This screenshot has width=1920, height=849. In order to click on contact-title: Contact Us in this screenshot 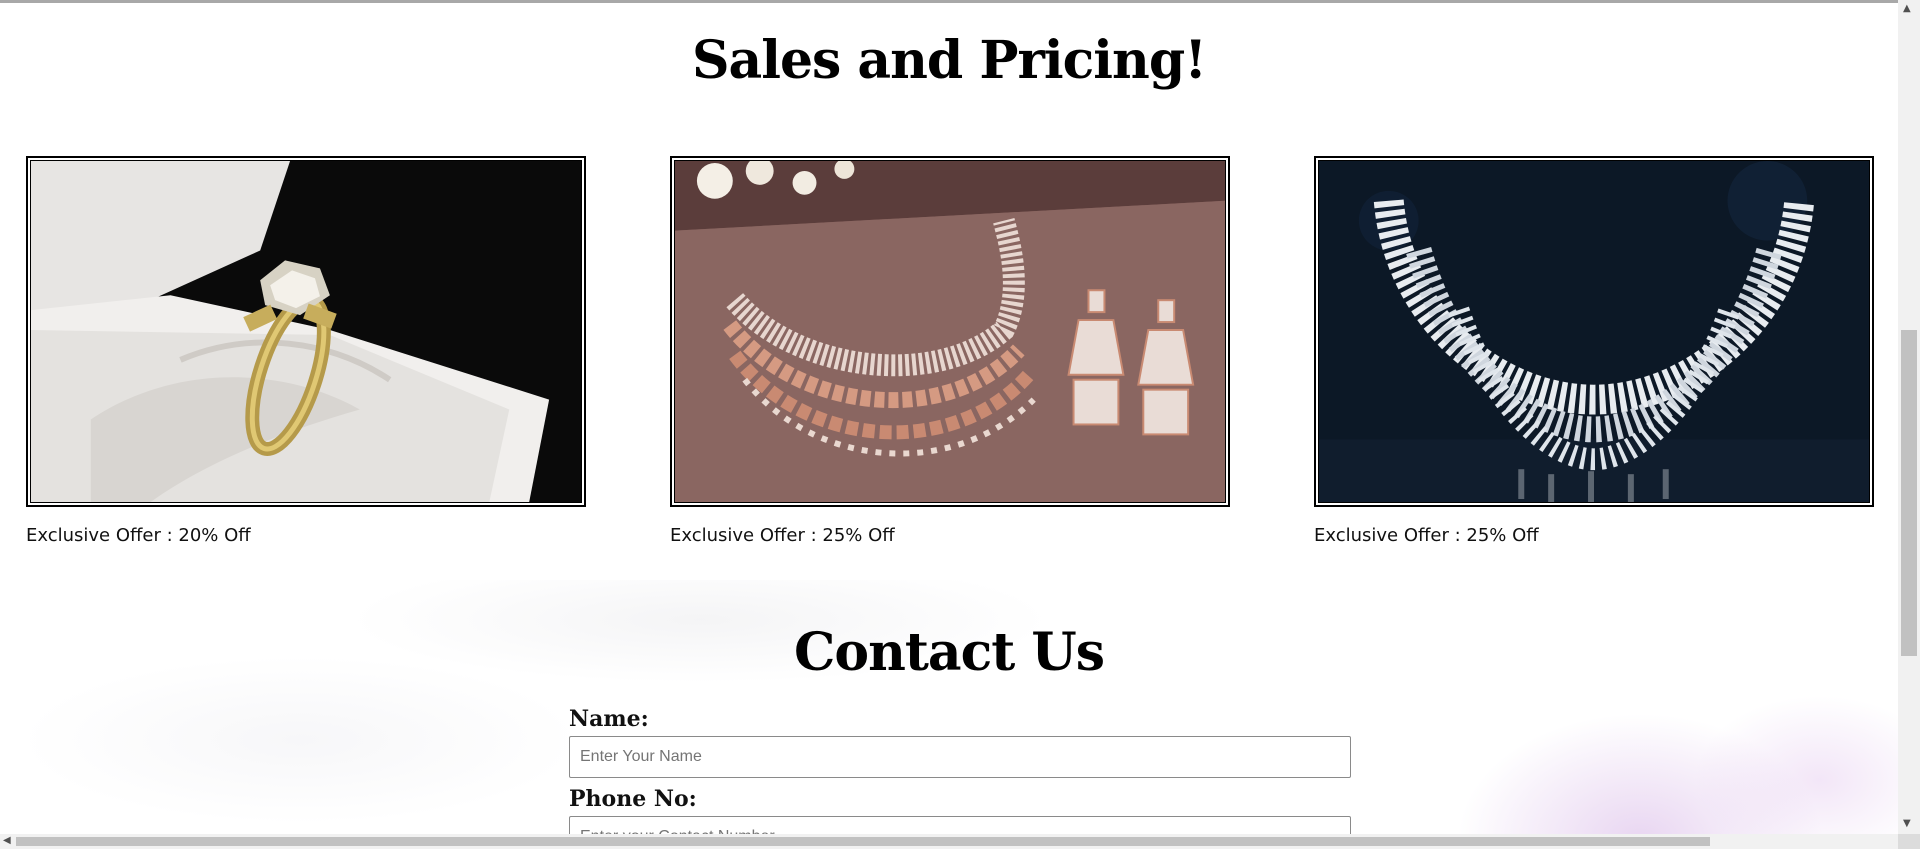, I will do `click(949, 652)`.